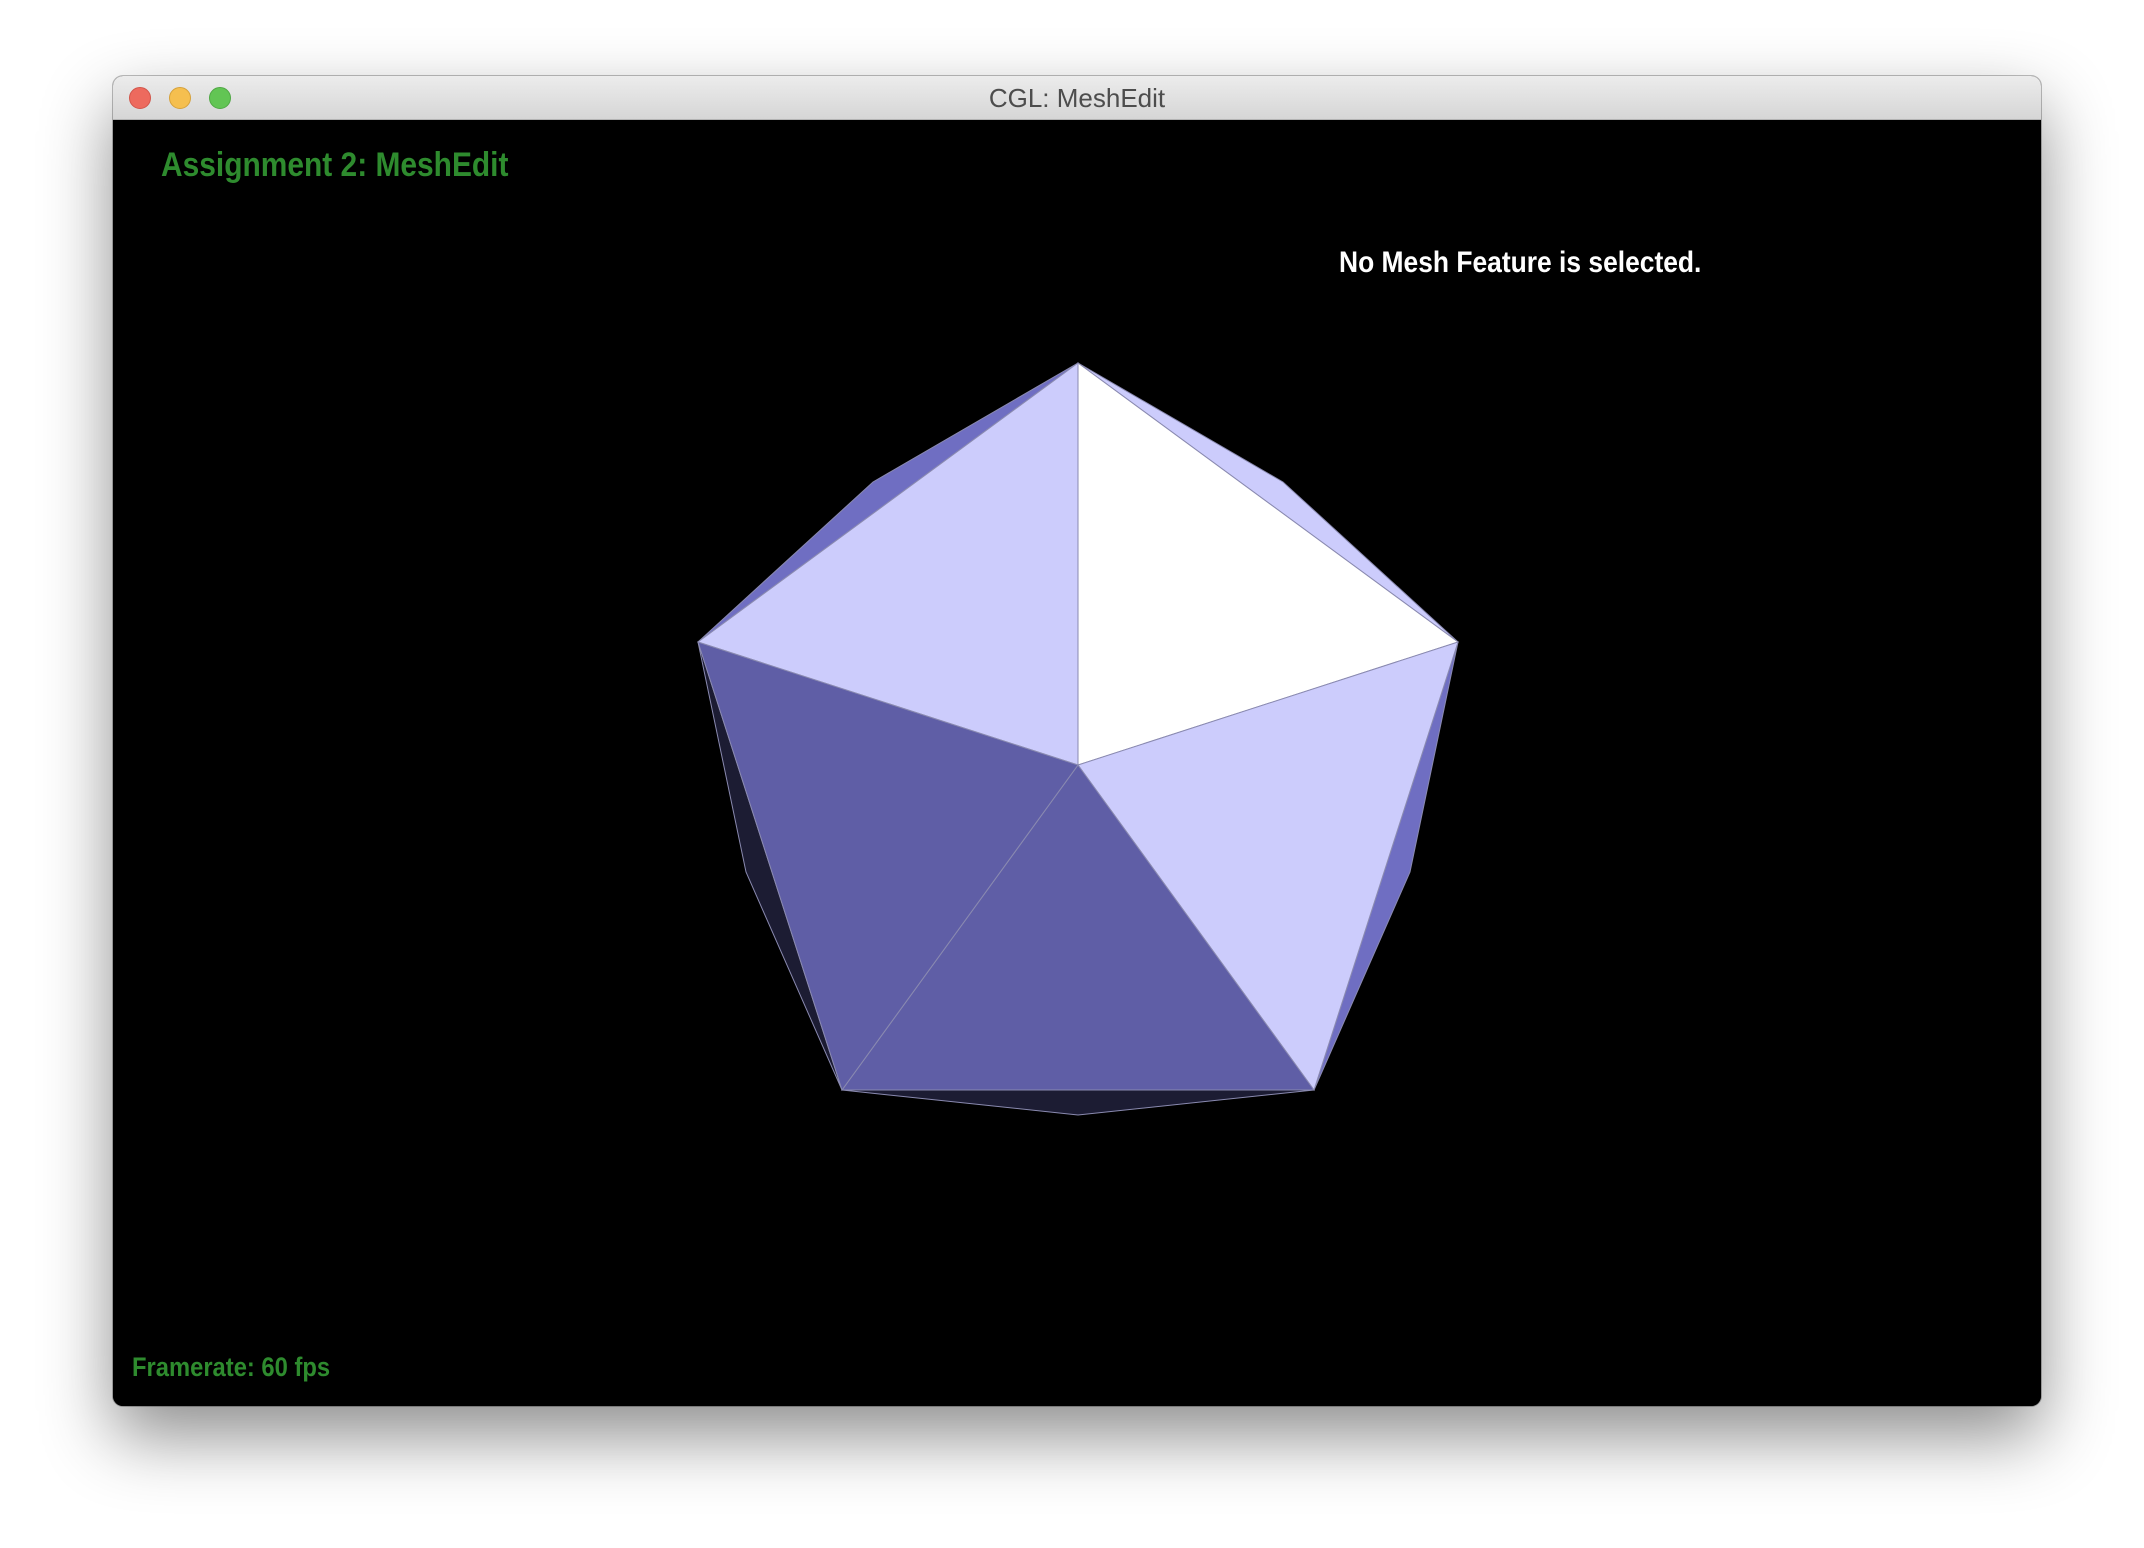 The width and height of the screenshot is (2144, 1548). I want to click on title-bar: CGL: MeshEdit, so click(1077, 98).